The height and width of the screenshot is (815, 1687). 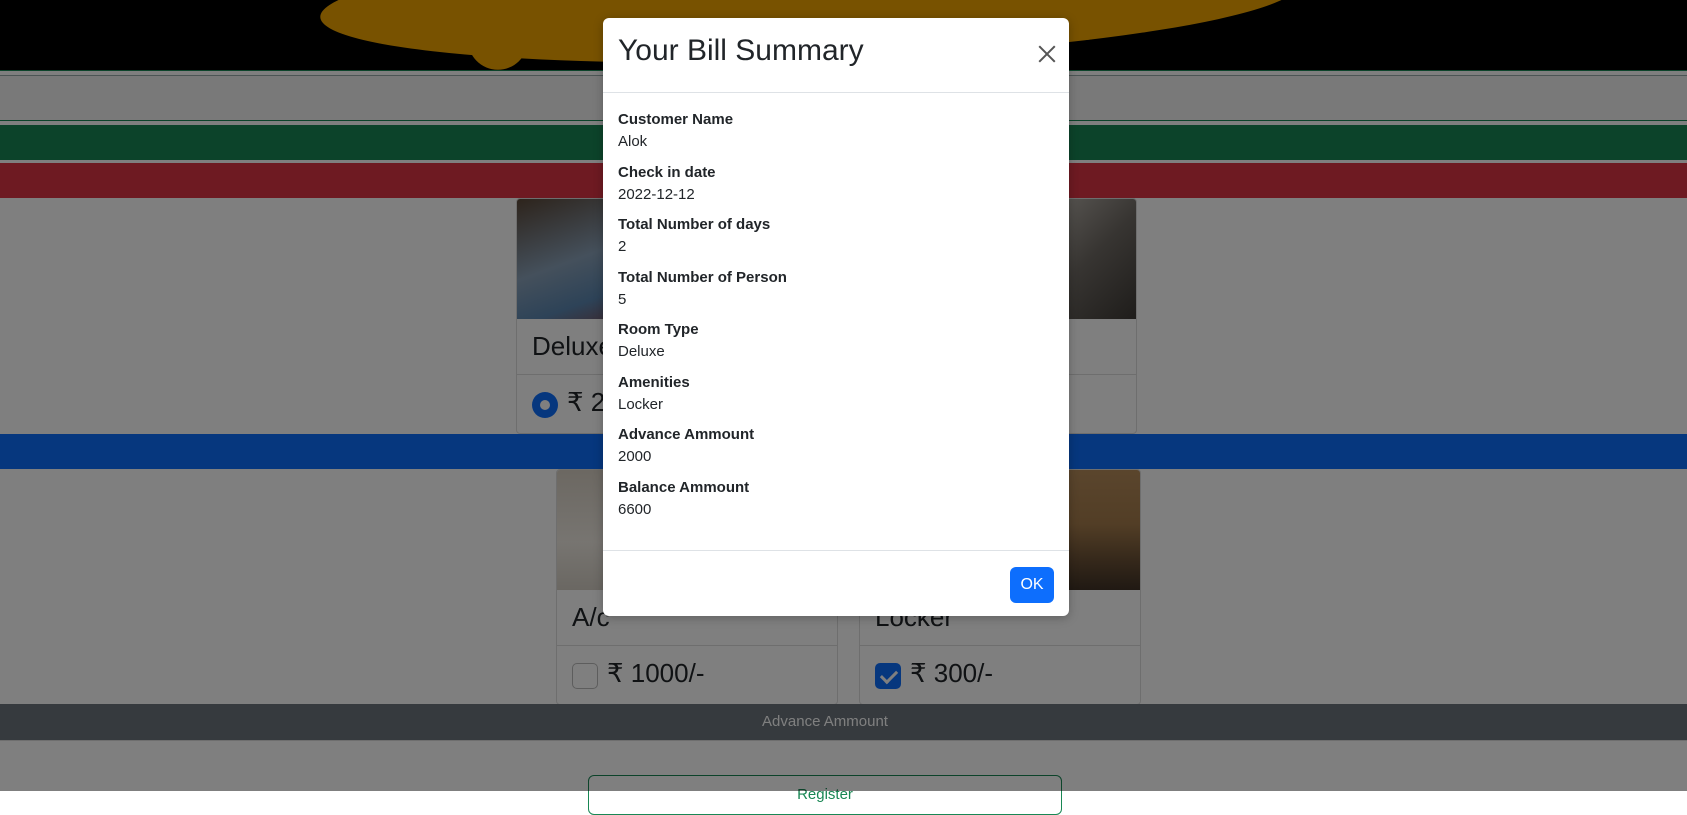 What do you see at coordinates (836, 294) in the screenshot?
I see `bill-field-total-persons: Total Number of Person 5` at bounding box center [836, 294].